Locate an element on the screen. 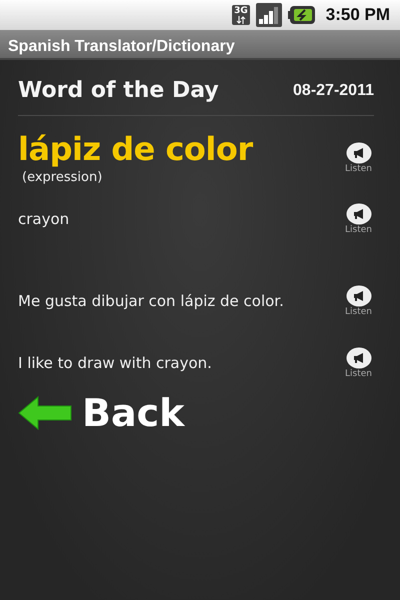 The height and width of the screenshot is (600, 400). clock-time: 3:50 PM is located at coordinates (358, 15).